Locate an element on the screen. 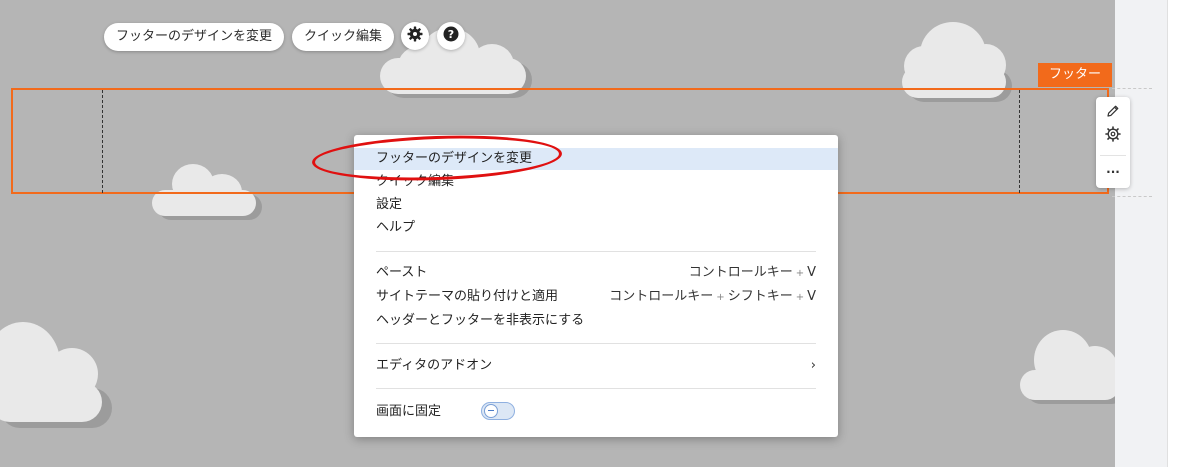  footer-guide-left is located at coordinates (102, 141).